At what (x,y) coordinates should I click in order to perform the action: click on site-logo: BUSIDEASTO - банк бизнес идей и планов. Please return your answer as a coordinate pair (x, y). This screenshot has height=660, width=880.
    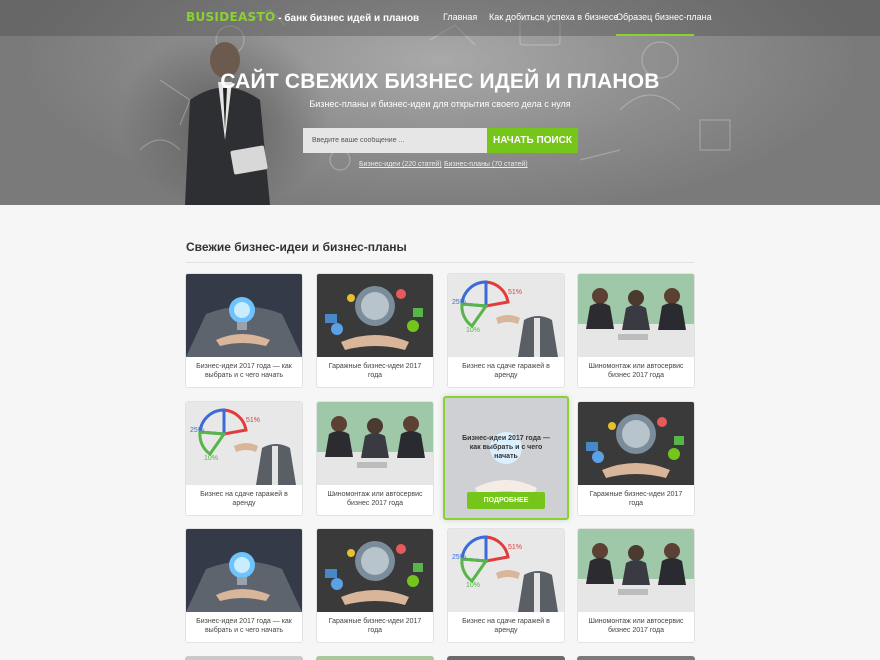
    Looking at the image, I should click on (302, 17).